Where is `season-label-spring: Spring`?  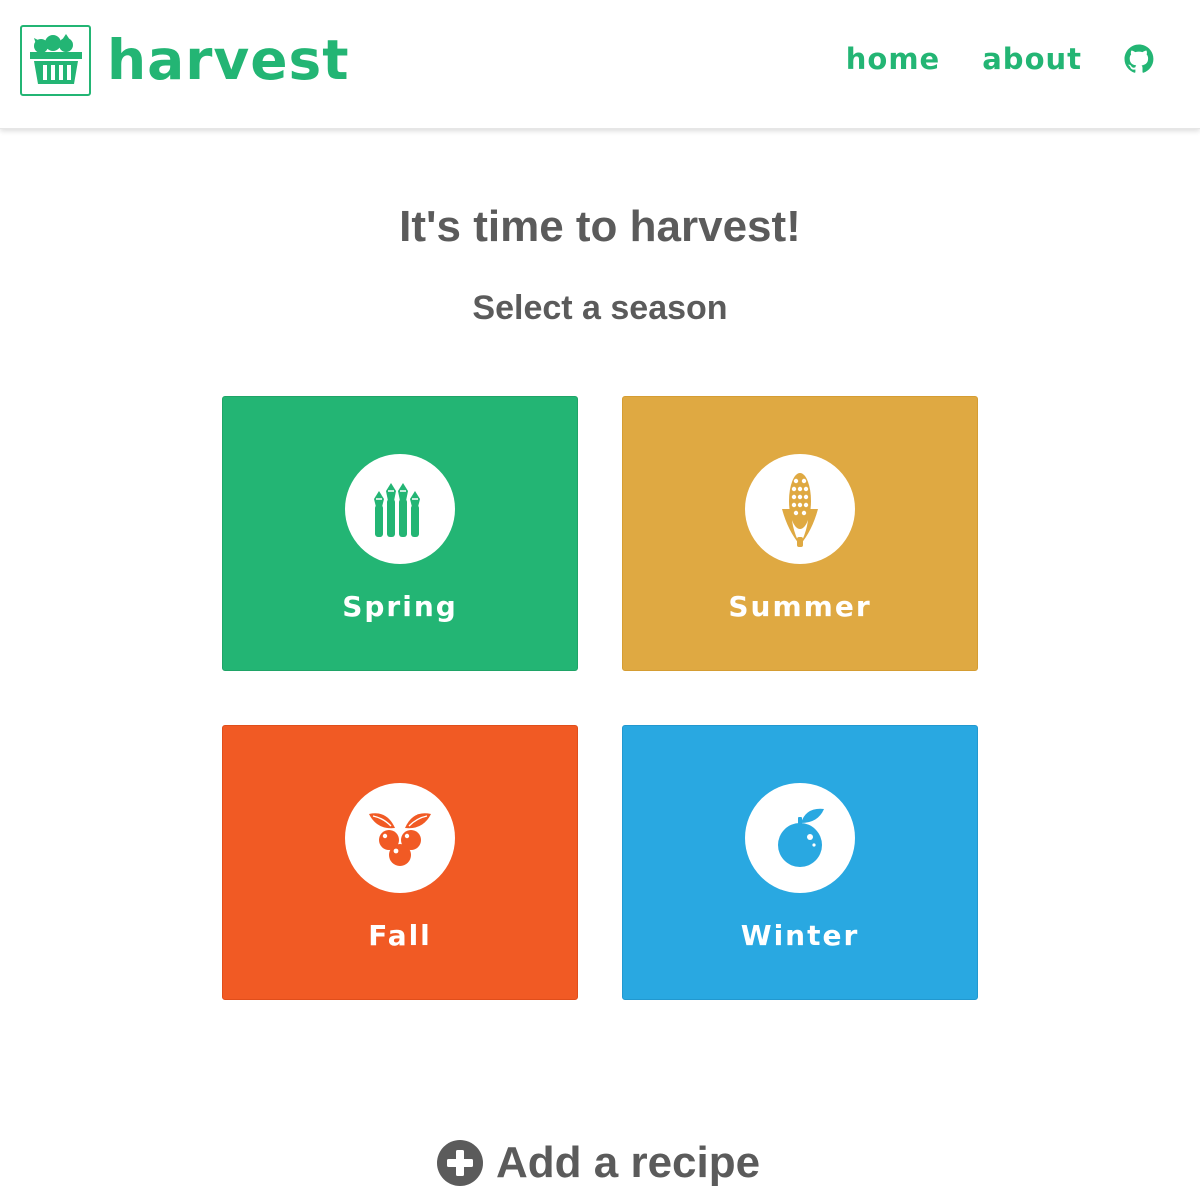 season-label-spring: Spring is located at coordinates (400, 606).